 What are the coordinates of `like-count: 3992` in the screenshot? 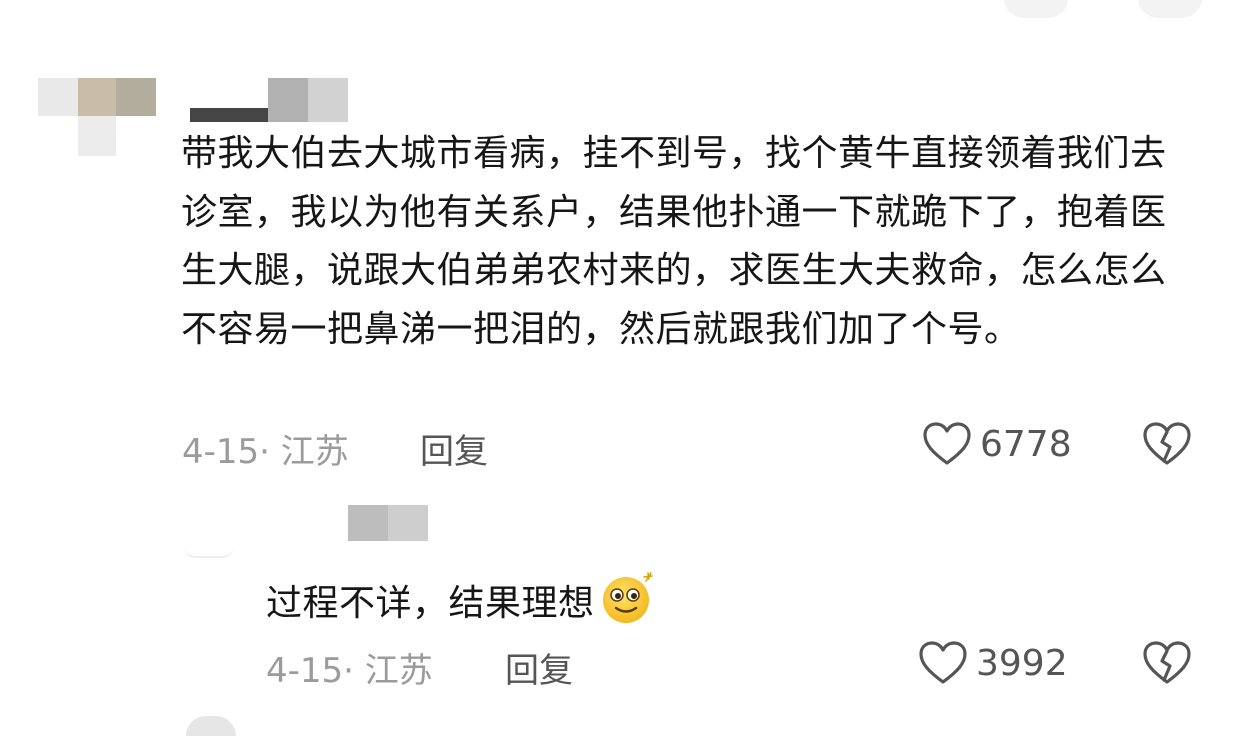 It's located at (1022, 663).